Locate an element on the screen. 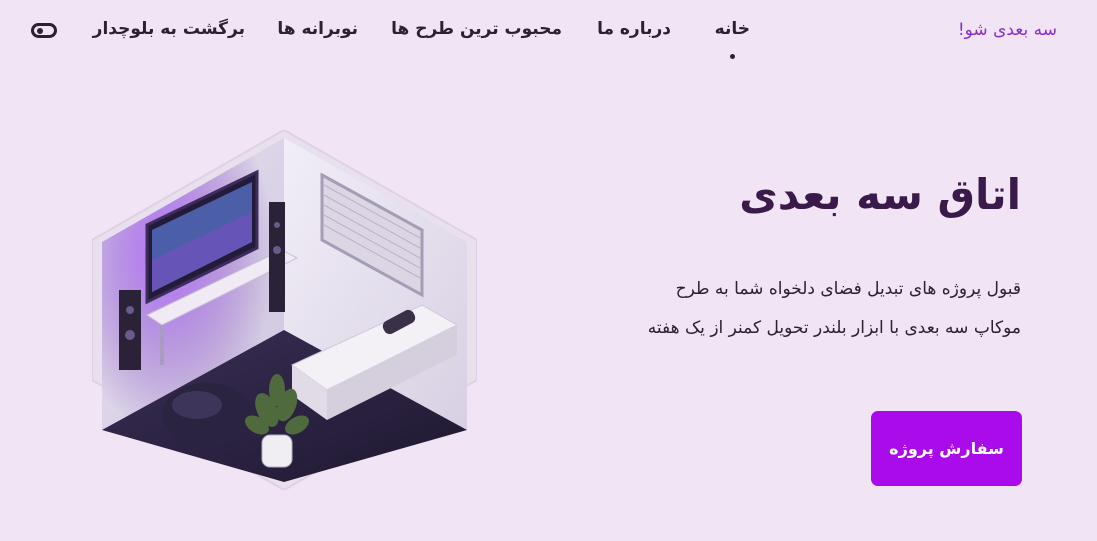 The height and width of the screenshot is (541, 1097). hero-title: اتاق سه بعدی is located at coordinates (880, 194).